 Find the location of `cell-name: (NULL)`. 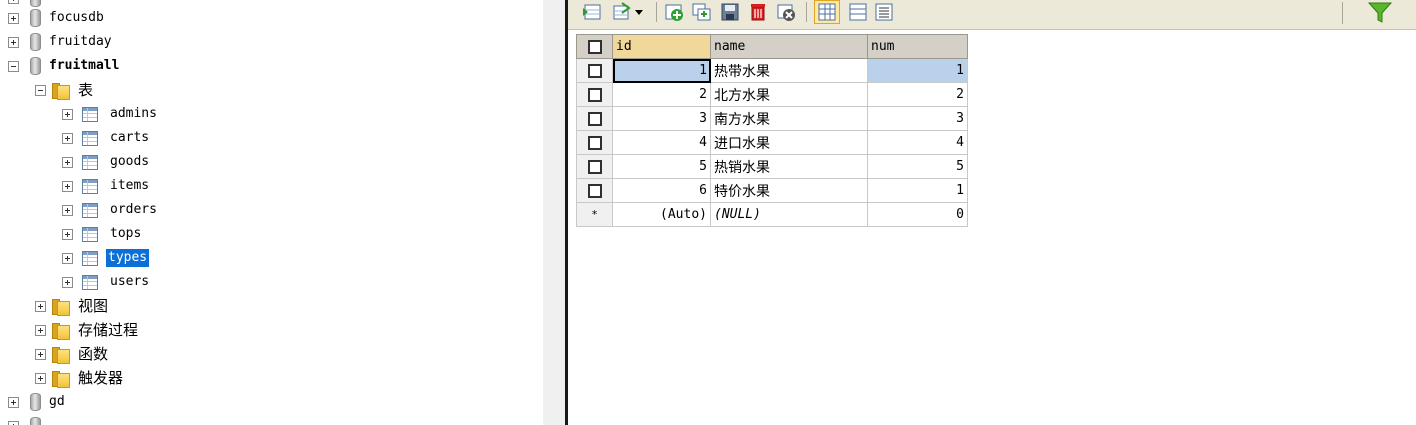

cell-name: (NULL) is located at coordinates (789, 214).